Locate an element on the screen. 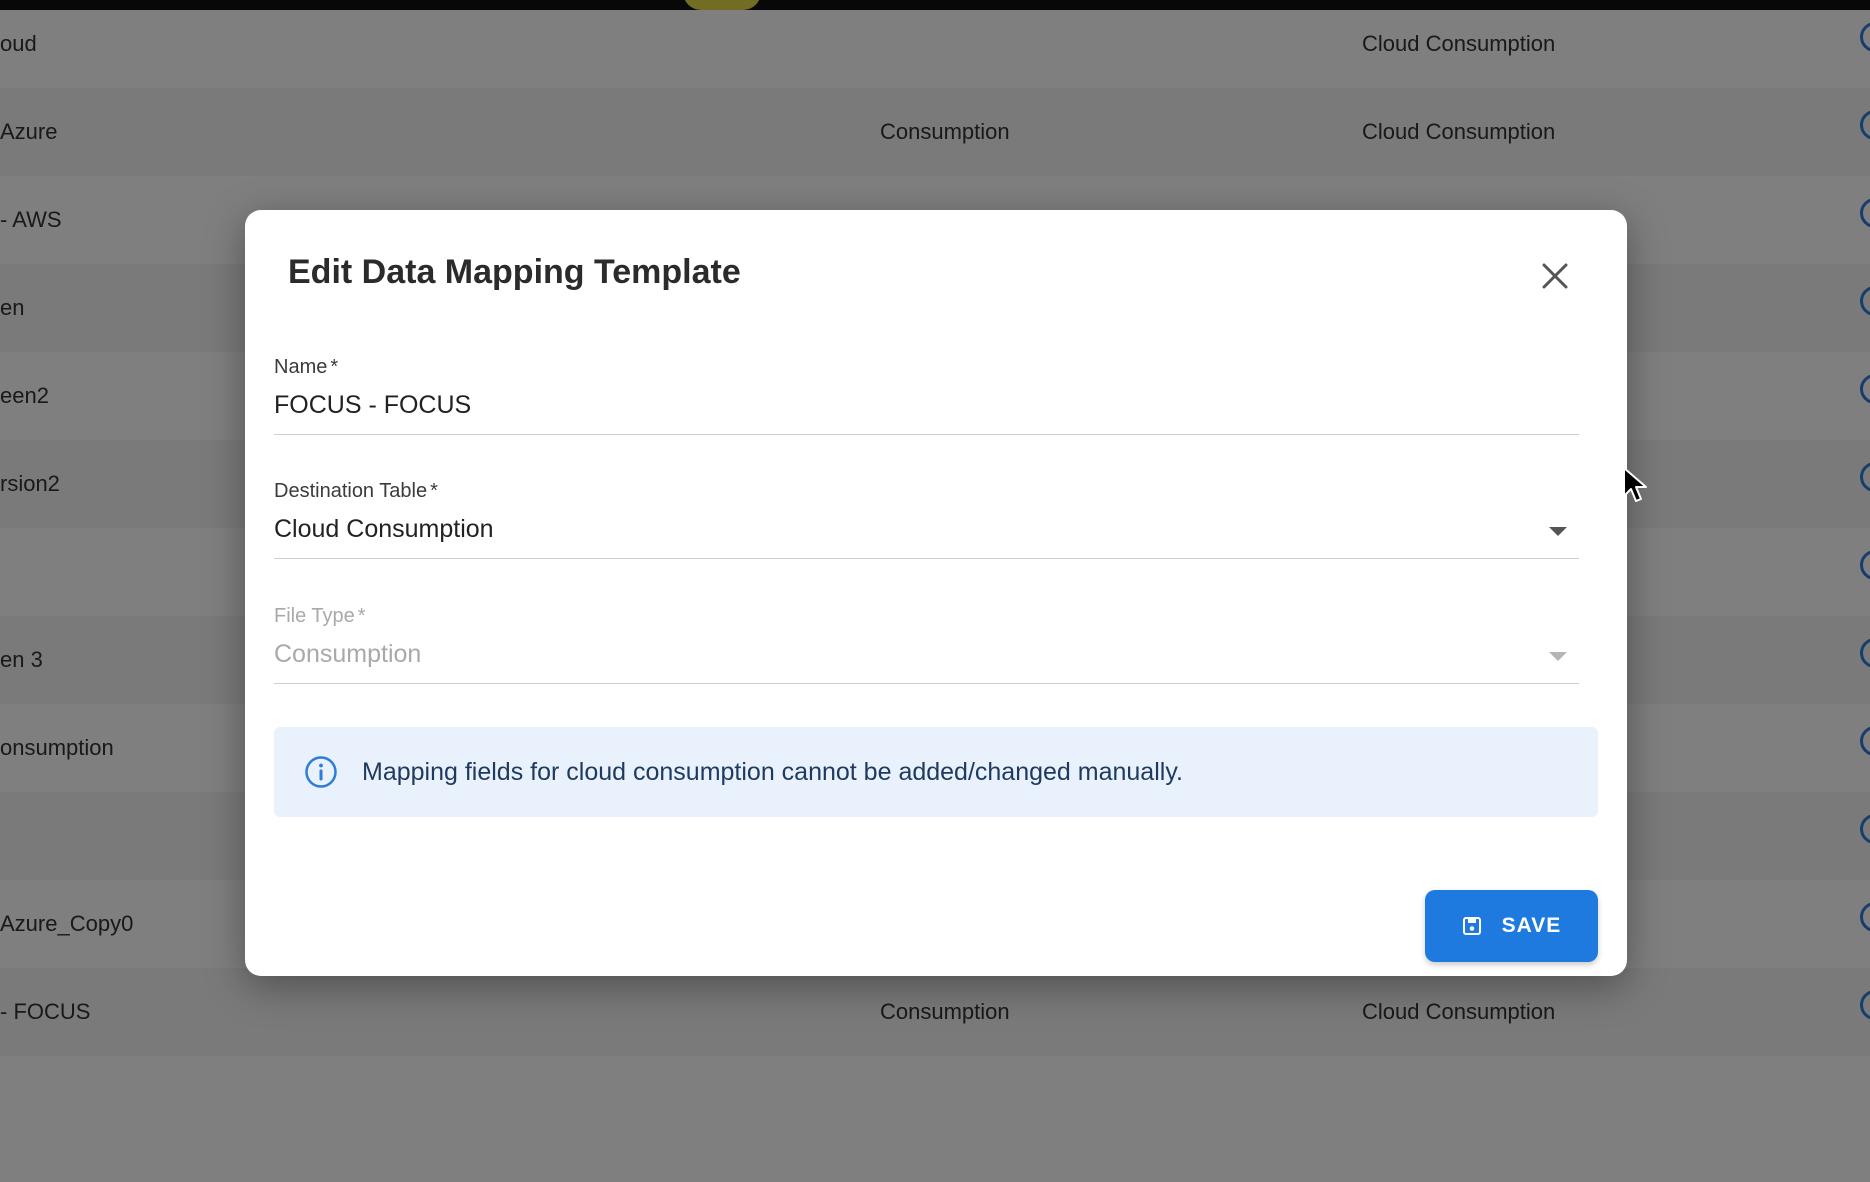  close-icon is located at coordinates (1555, 276).